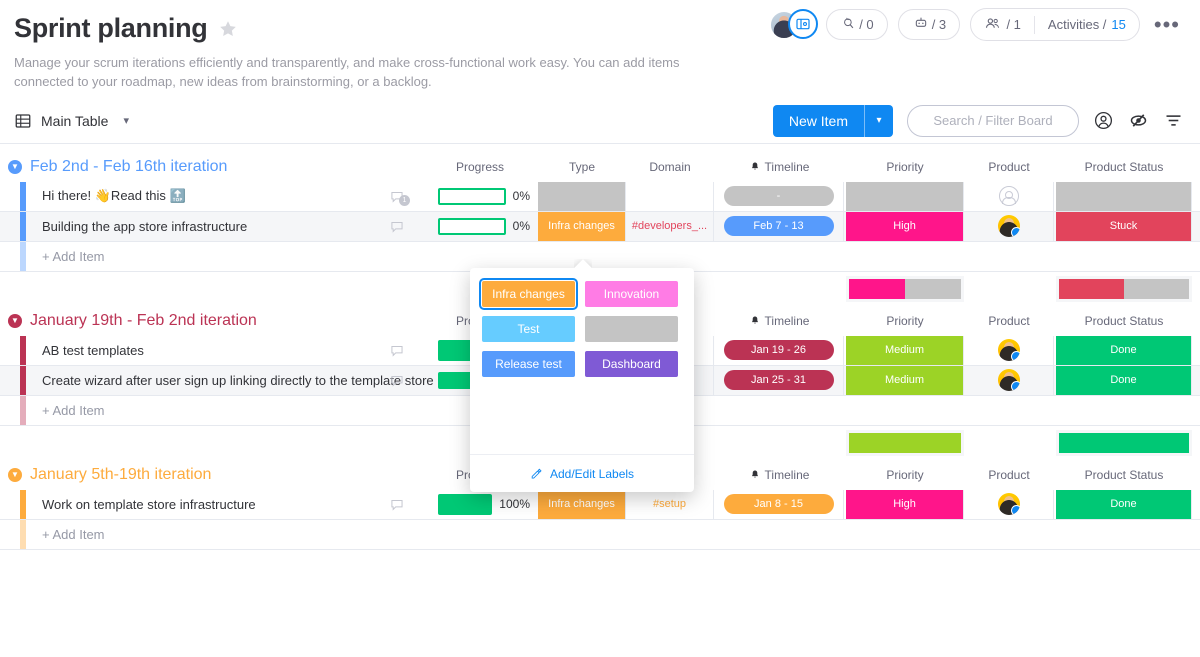 The height and width of the screenshot is (657, 1200). I want to click on cell-timeline: Jan 8 - 15, so click(779, 504).